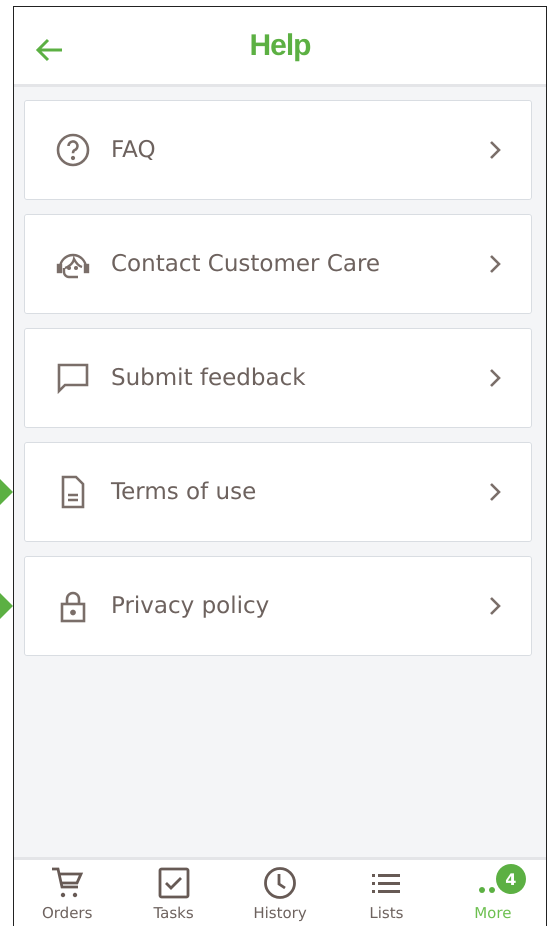 Image resolution: width=556 pixels, height=926 pixels. I want to click on back-arrow-icon, so click(49, 50).